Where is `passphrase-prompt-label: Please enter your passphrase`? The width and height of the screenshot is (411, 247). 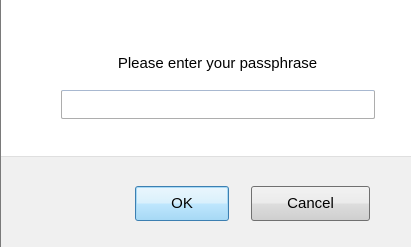 passphrase-prompt-label: Please enter your passphrase is located at coordinates (217, 63).